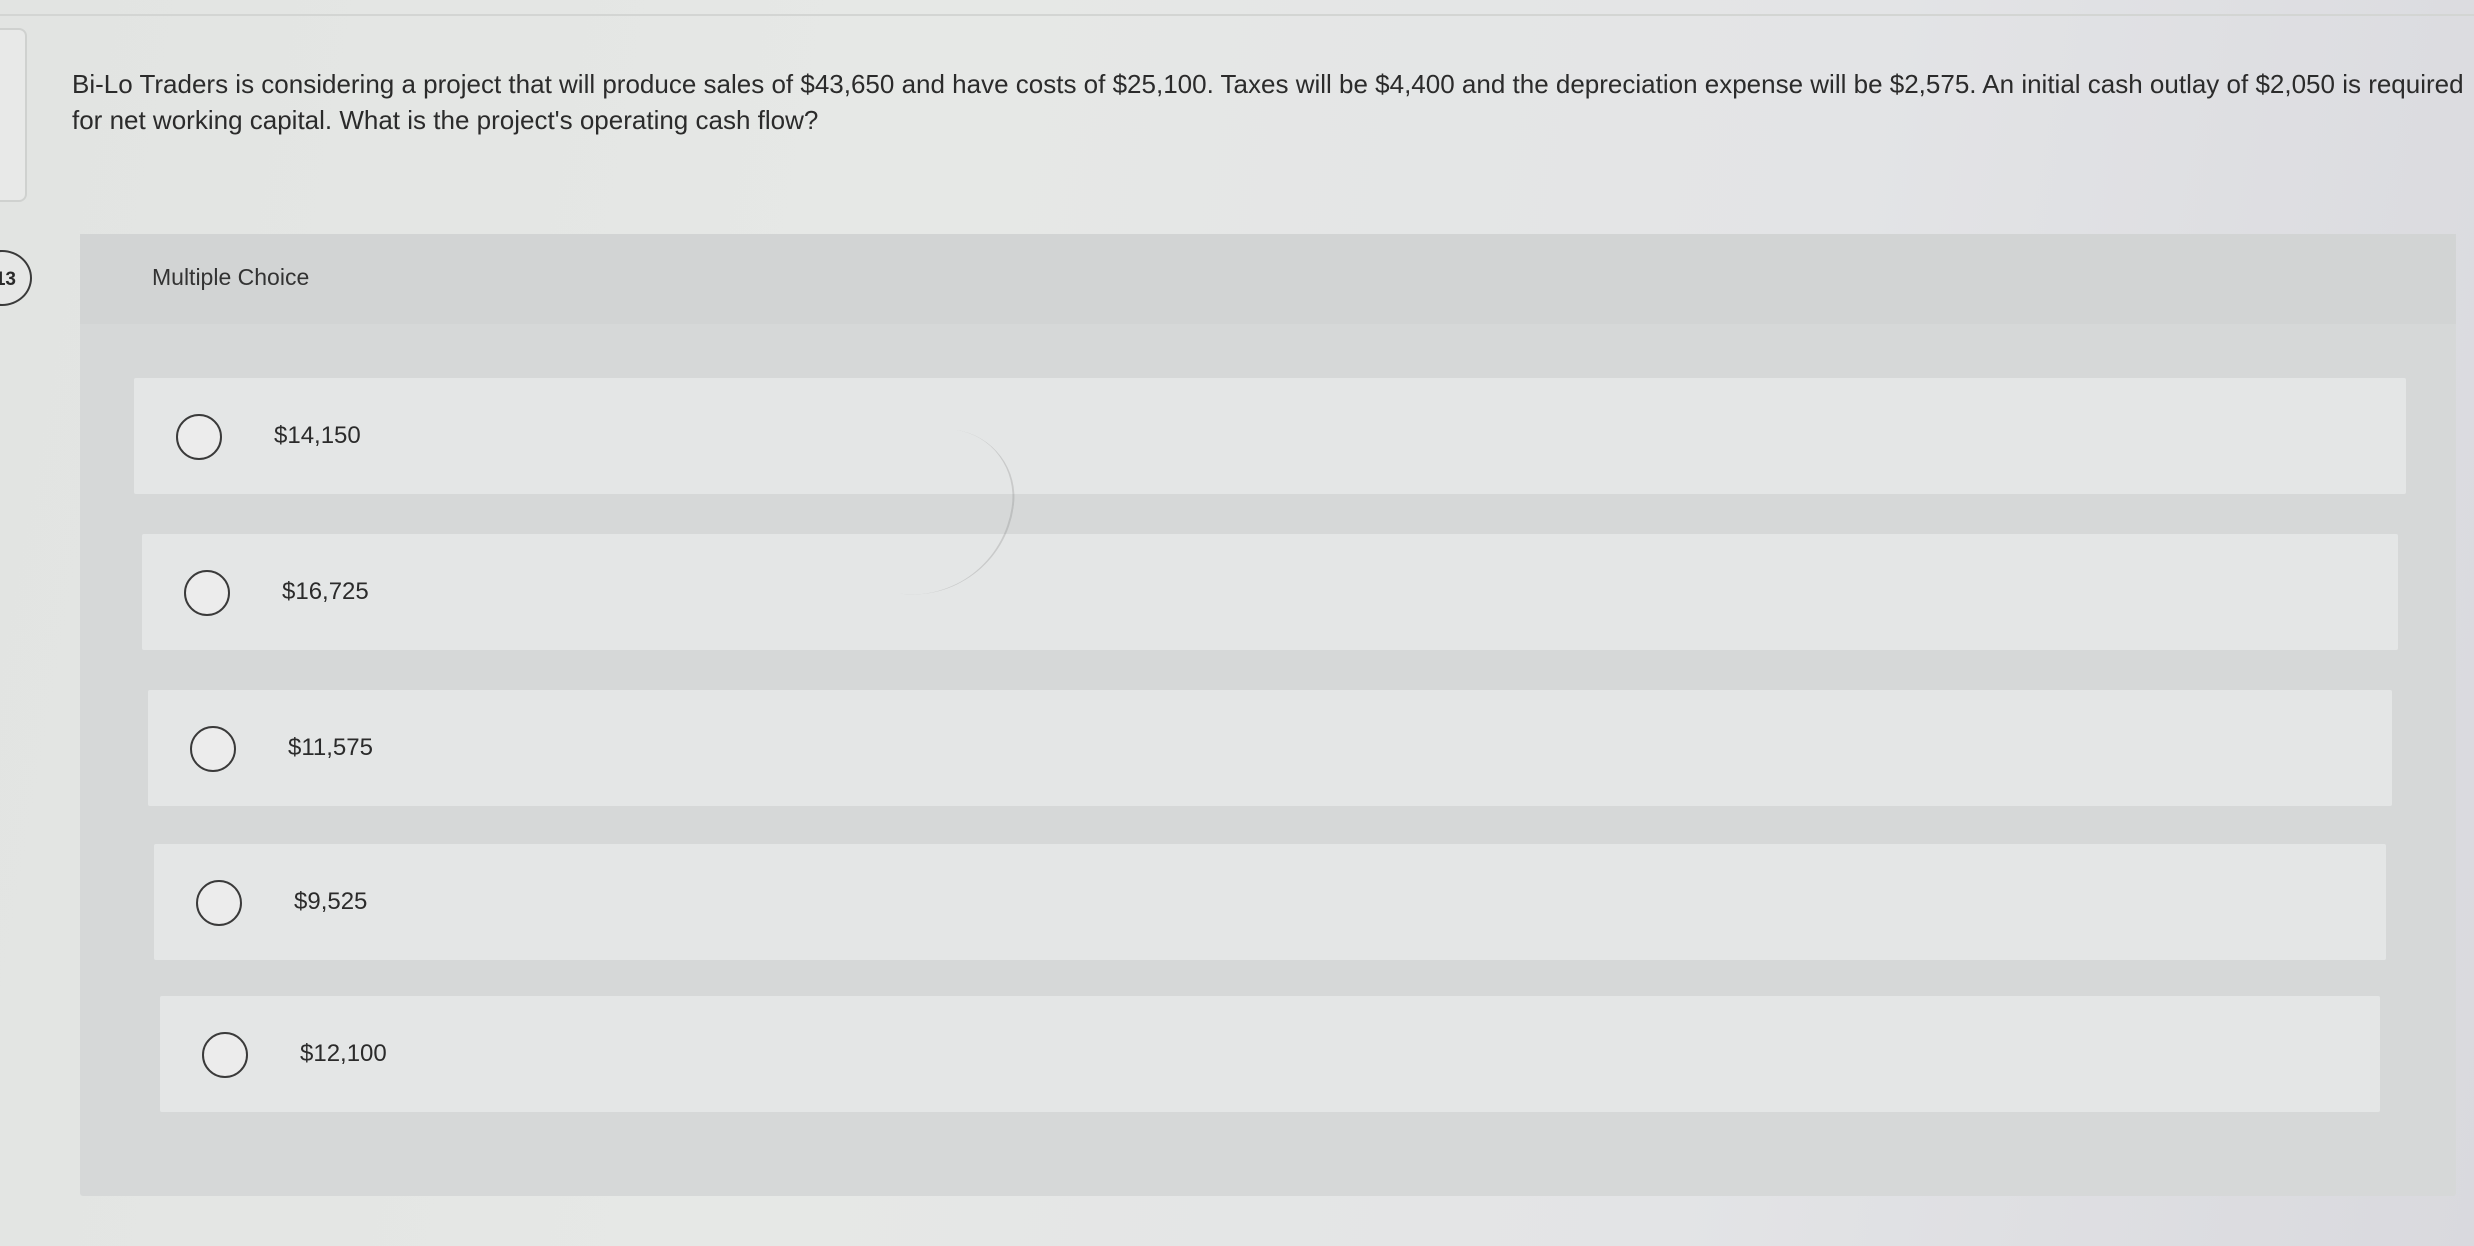  What do you see at coordinates (231, 277) in the screenshot?
I see `choice-header-label: Multiple Choice` at bounding box center [231, 277].